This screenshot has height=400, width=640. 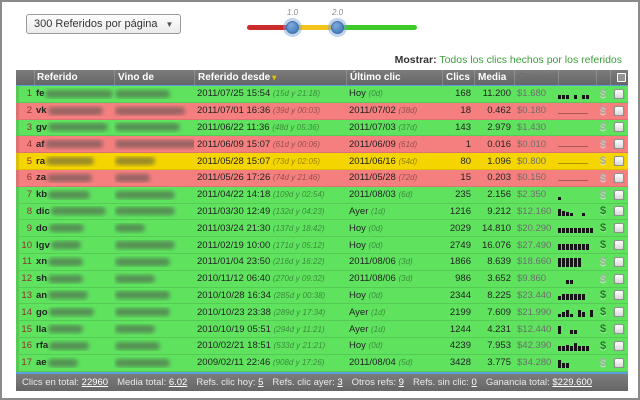 What do you see at coordinates (292, 27) in the screenshot?
I see `slider-handle-low` at bounding box center [292, 27].